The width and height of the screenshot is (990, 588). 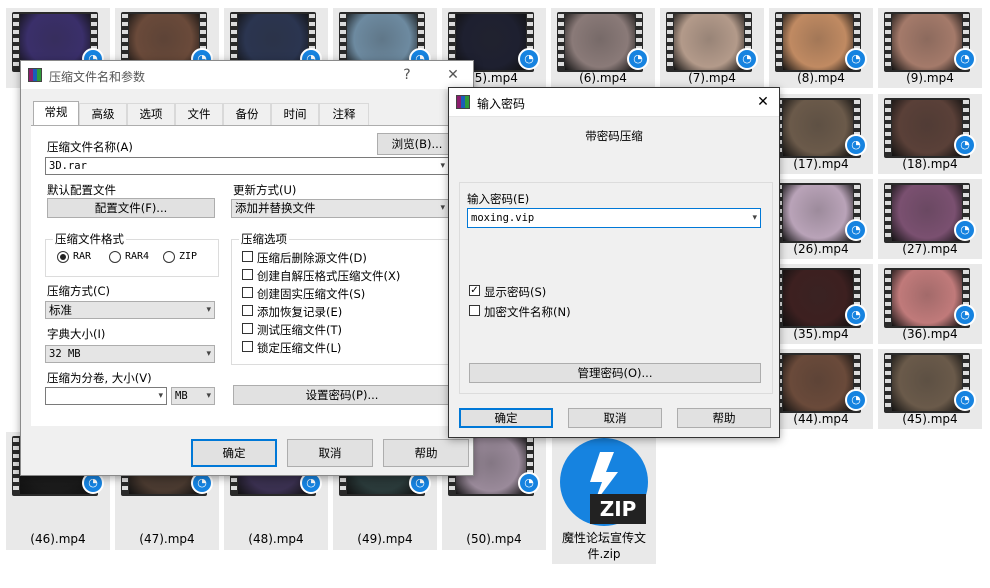 I want to click on file-tile: ◔ (44).mp4, so click(x=821, y=389).